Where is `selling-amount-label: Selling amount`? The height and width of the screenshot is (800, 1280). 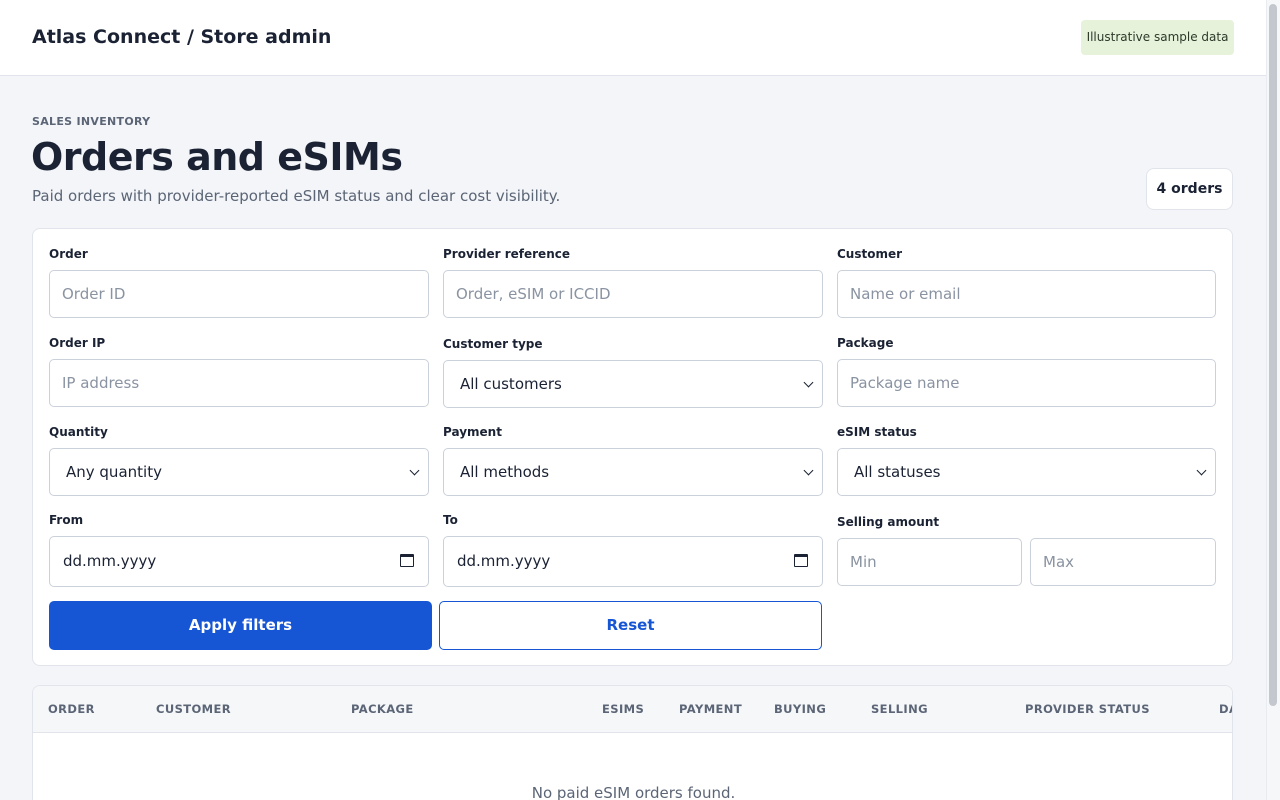 selling-amount-label: Selling amount is located at coordinates (888, 522).